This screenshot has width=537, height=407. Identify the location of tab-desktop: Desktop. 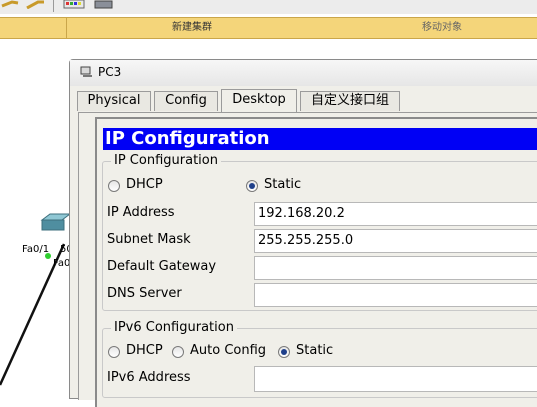
(259, 100).